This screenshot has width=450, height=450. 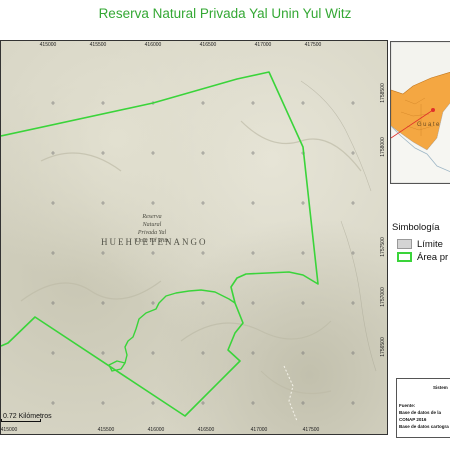 What do you see at coordinates (208, 45) in the screenshot?
I see `x-tick-top: 416500` at bounding box center [208, 45].